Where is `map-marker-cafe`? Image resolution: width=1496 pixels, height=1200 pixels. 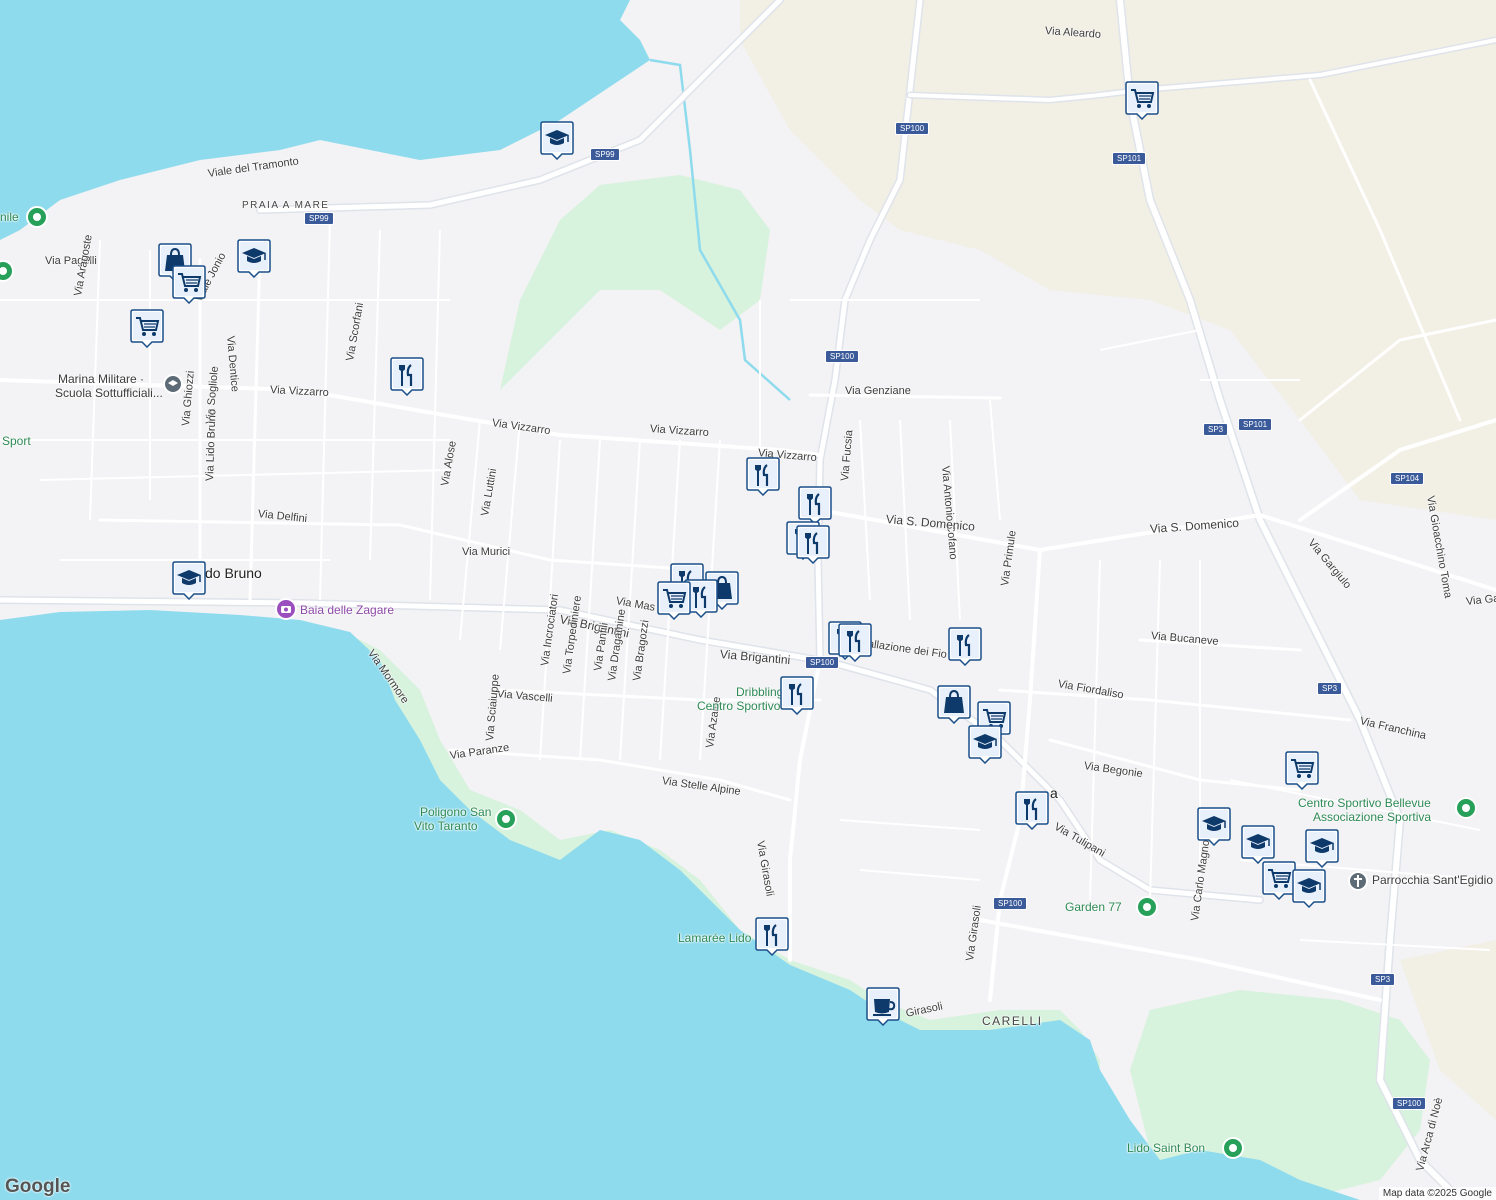
map-marker-cafe is located at coordinates (883, 1006).